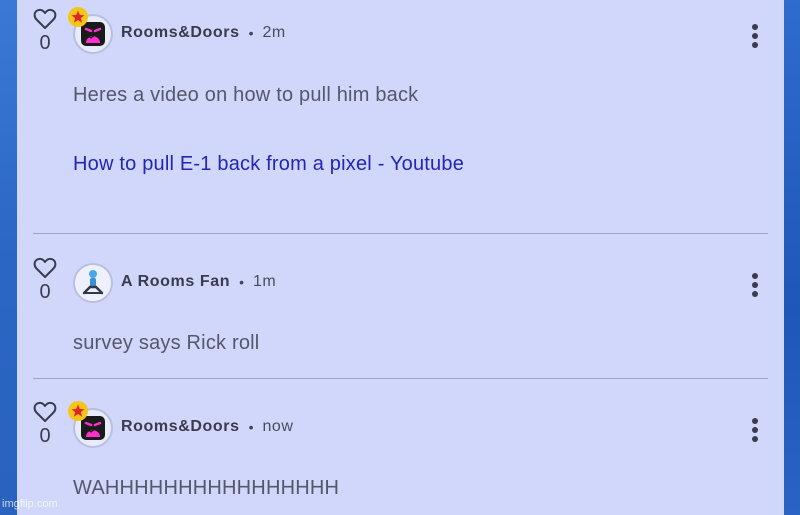  What do you see at coordinates (274, 32) in the screenshot?
I see `timestamp: 2m` at bounding box center [274, 32].